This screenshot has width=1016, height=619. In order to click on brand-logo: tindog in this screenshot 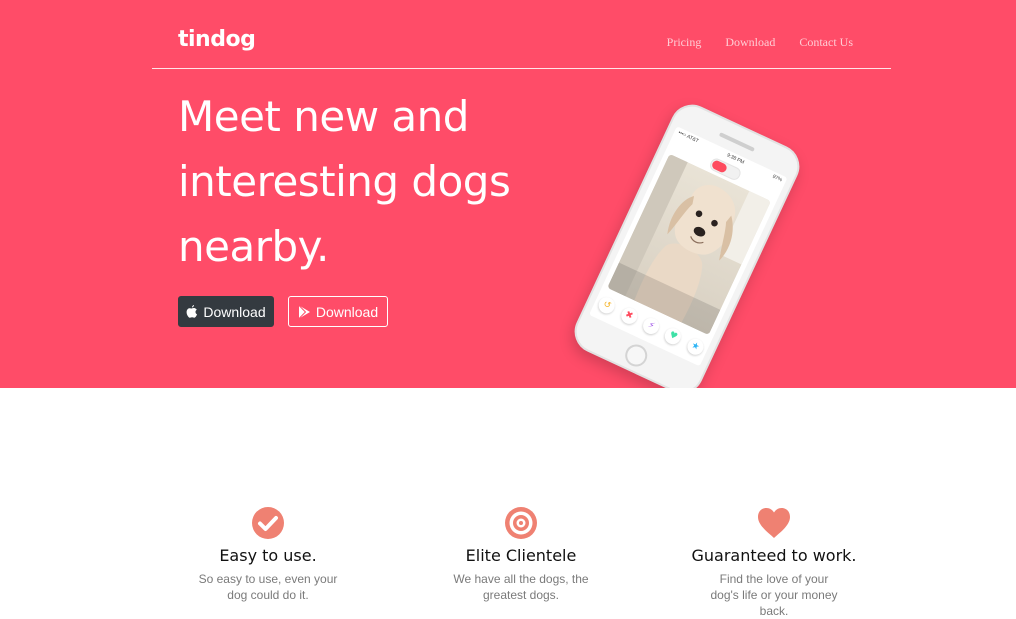, I will do `click(217, 39)`.